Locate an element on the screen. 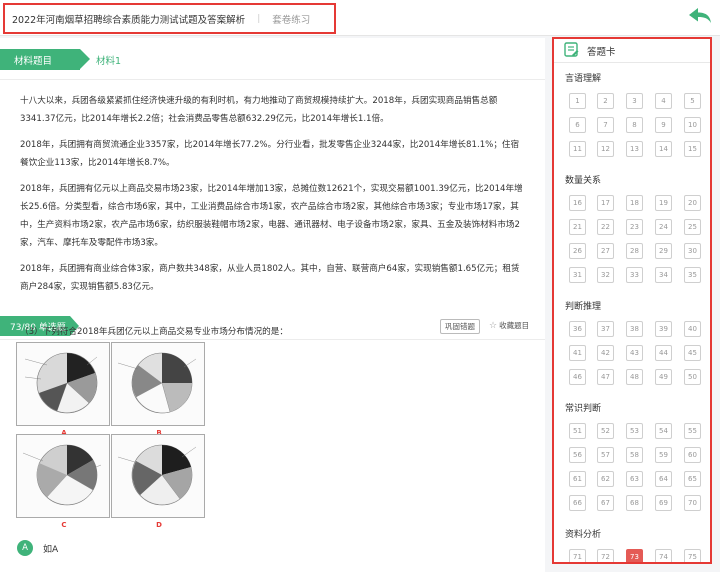  question-number-button: 72 is located at coordinates (605, 555).